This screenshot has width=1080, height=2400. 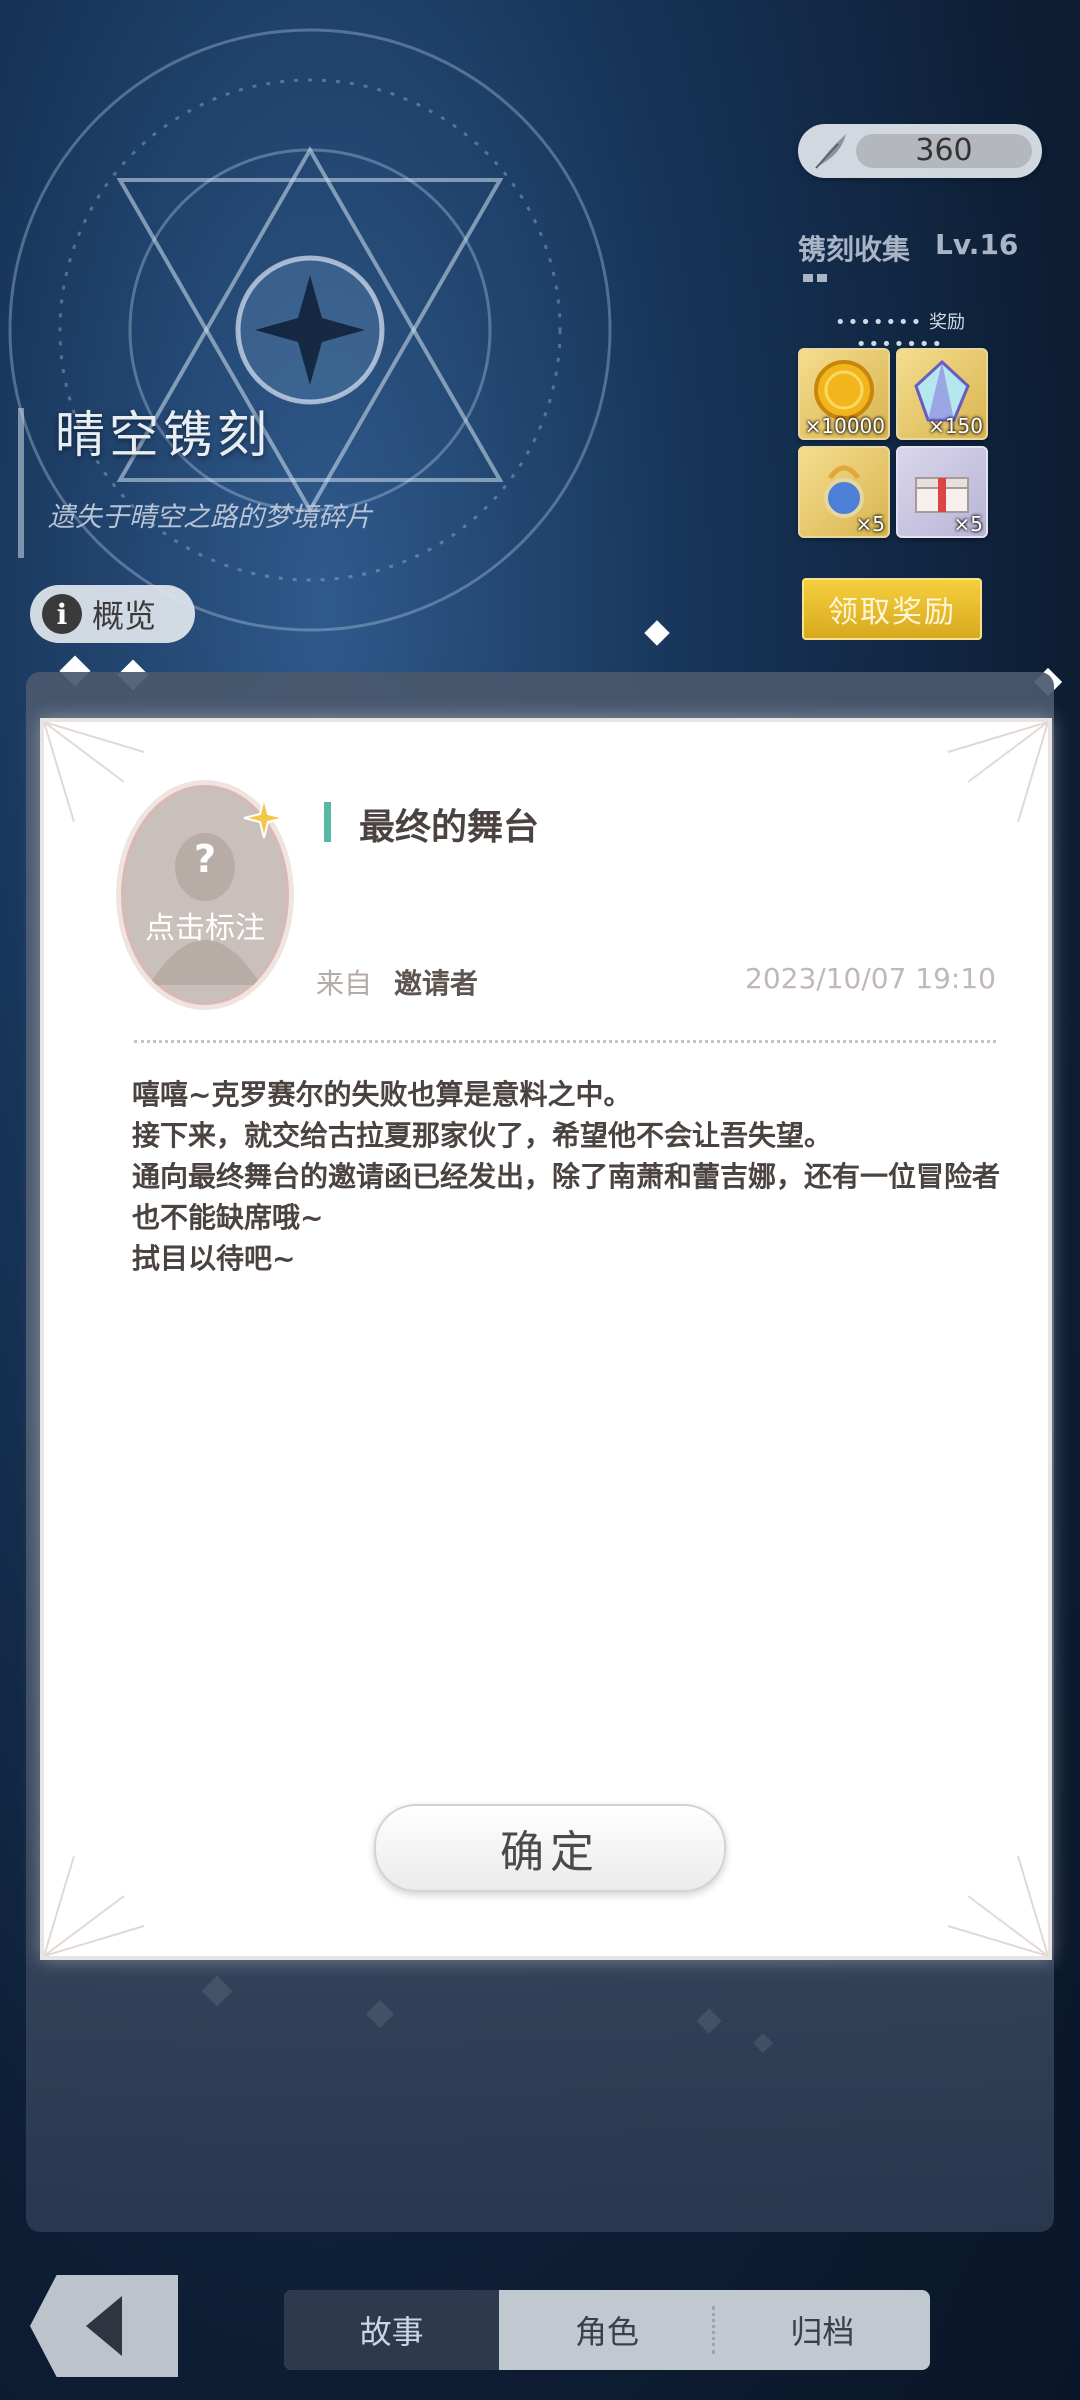 What do you see at coordinates (214, 1258) in the screenshot?
I see `body-line: 拭目以待吧~` at bounding box center [214, 1258].